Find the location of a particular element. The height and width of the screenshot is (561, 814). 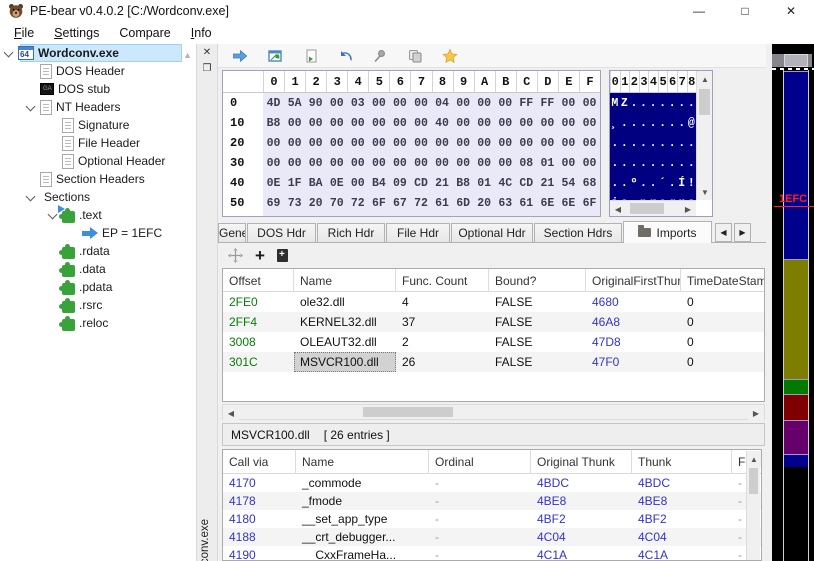

hex-byte-cell: 69 is located at coordinates (274, 203).